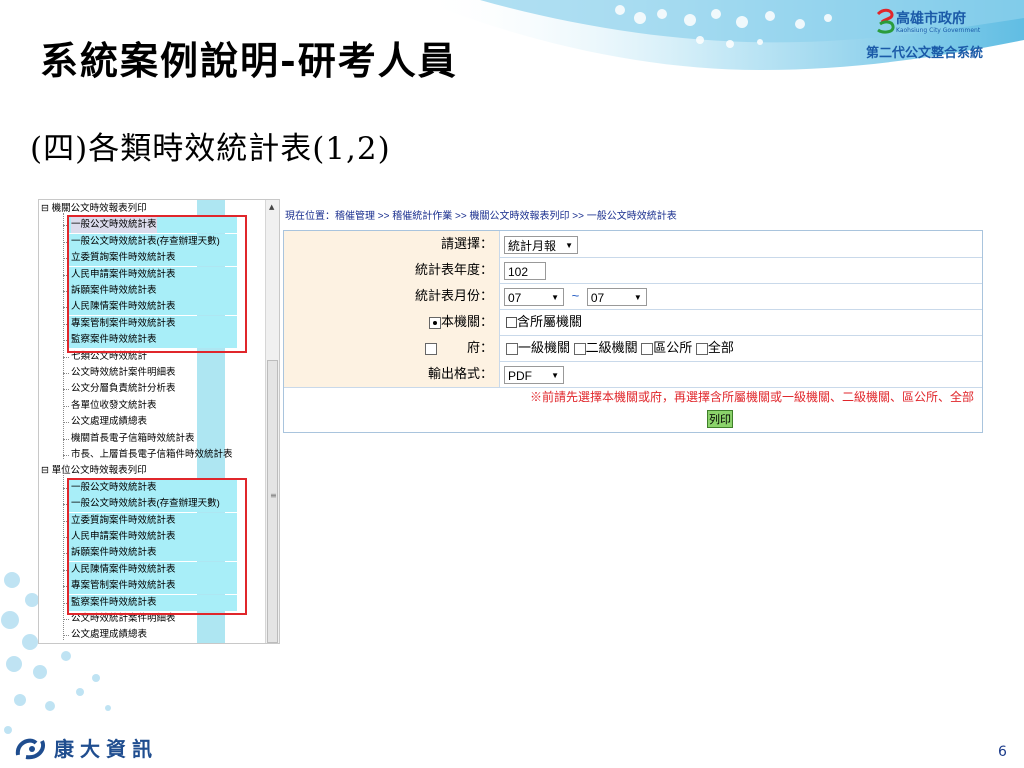 This screenshot has height=768, width=1024. Describe the element at coordinates (720, 347) in the screenshot. I see `fu-option-label: 全部` at that location.